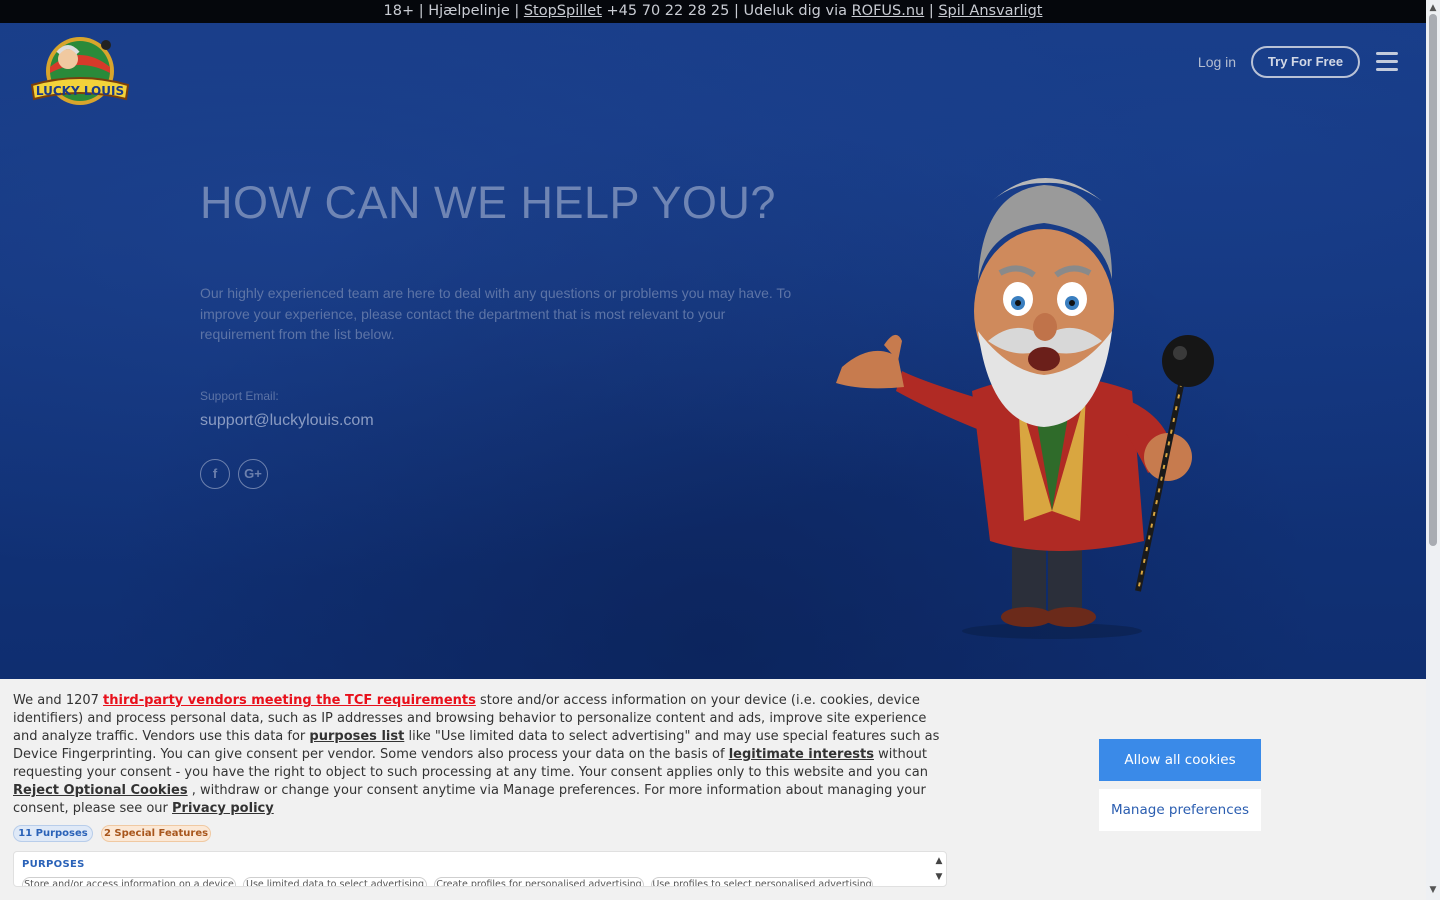  What do you see at coordinates (253, 474) in the screenshot?
I see `google-plus-icon: G+` at bounding box center [253, 474].